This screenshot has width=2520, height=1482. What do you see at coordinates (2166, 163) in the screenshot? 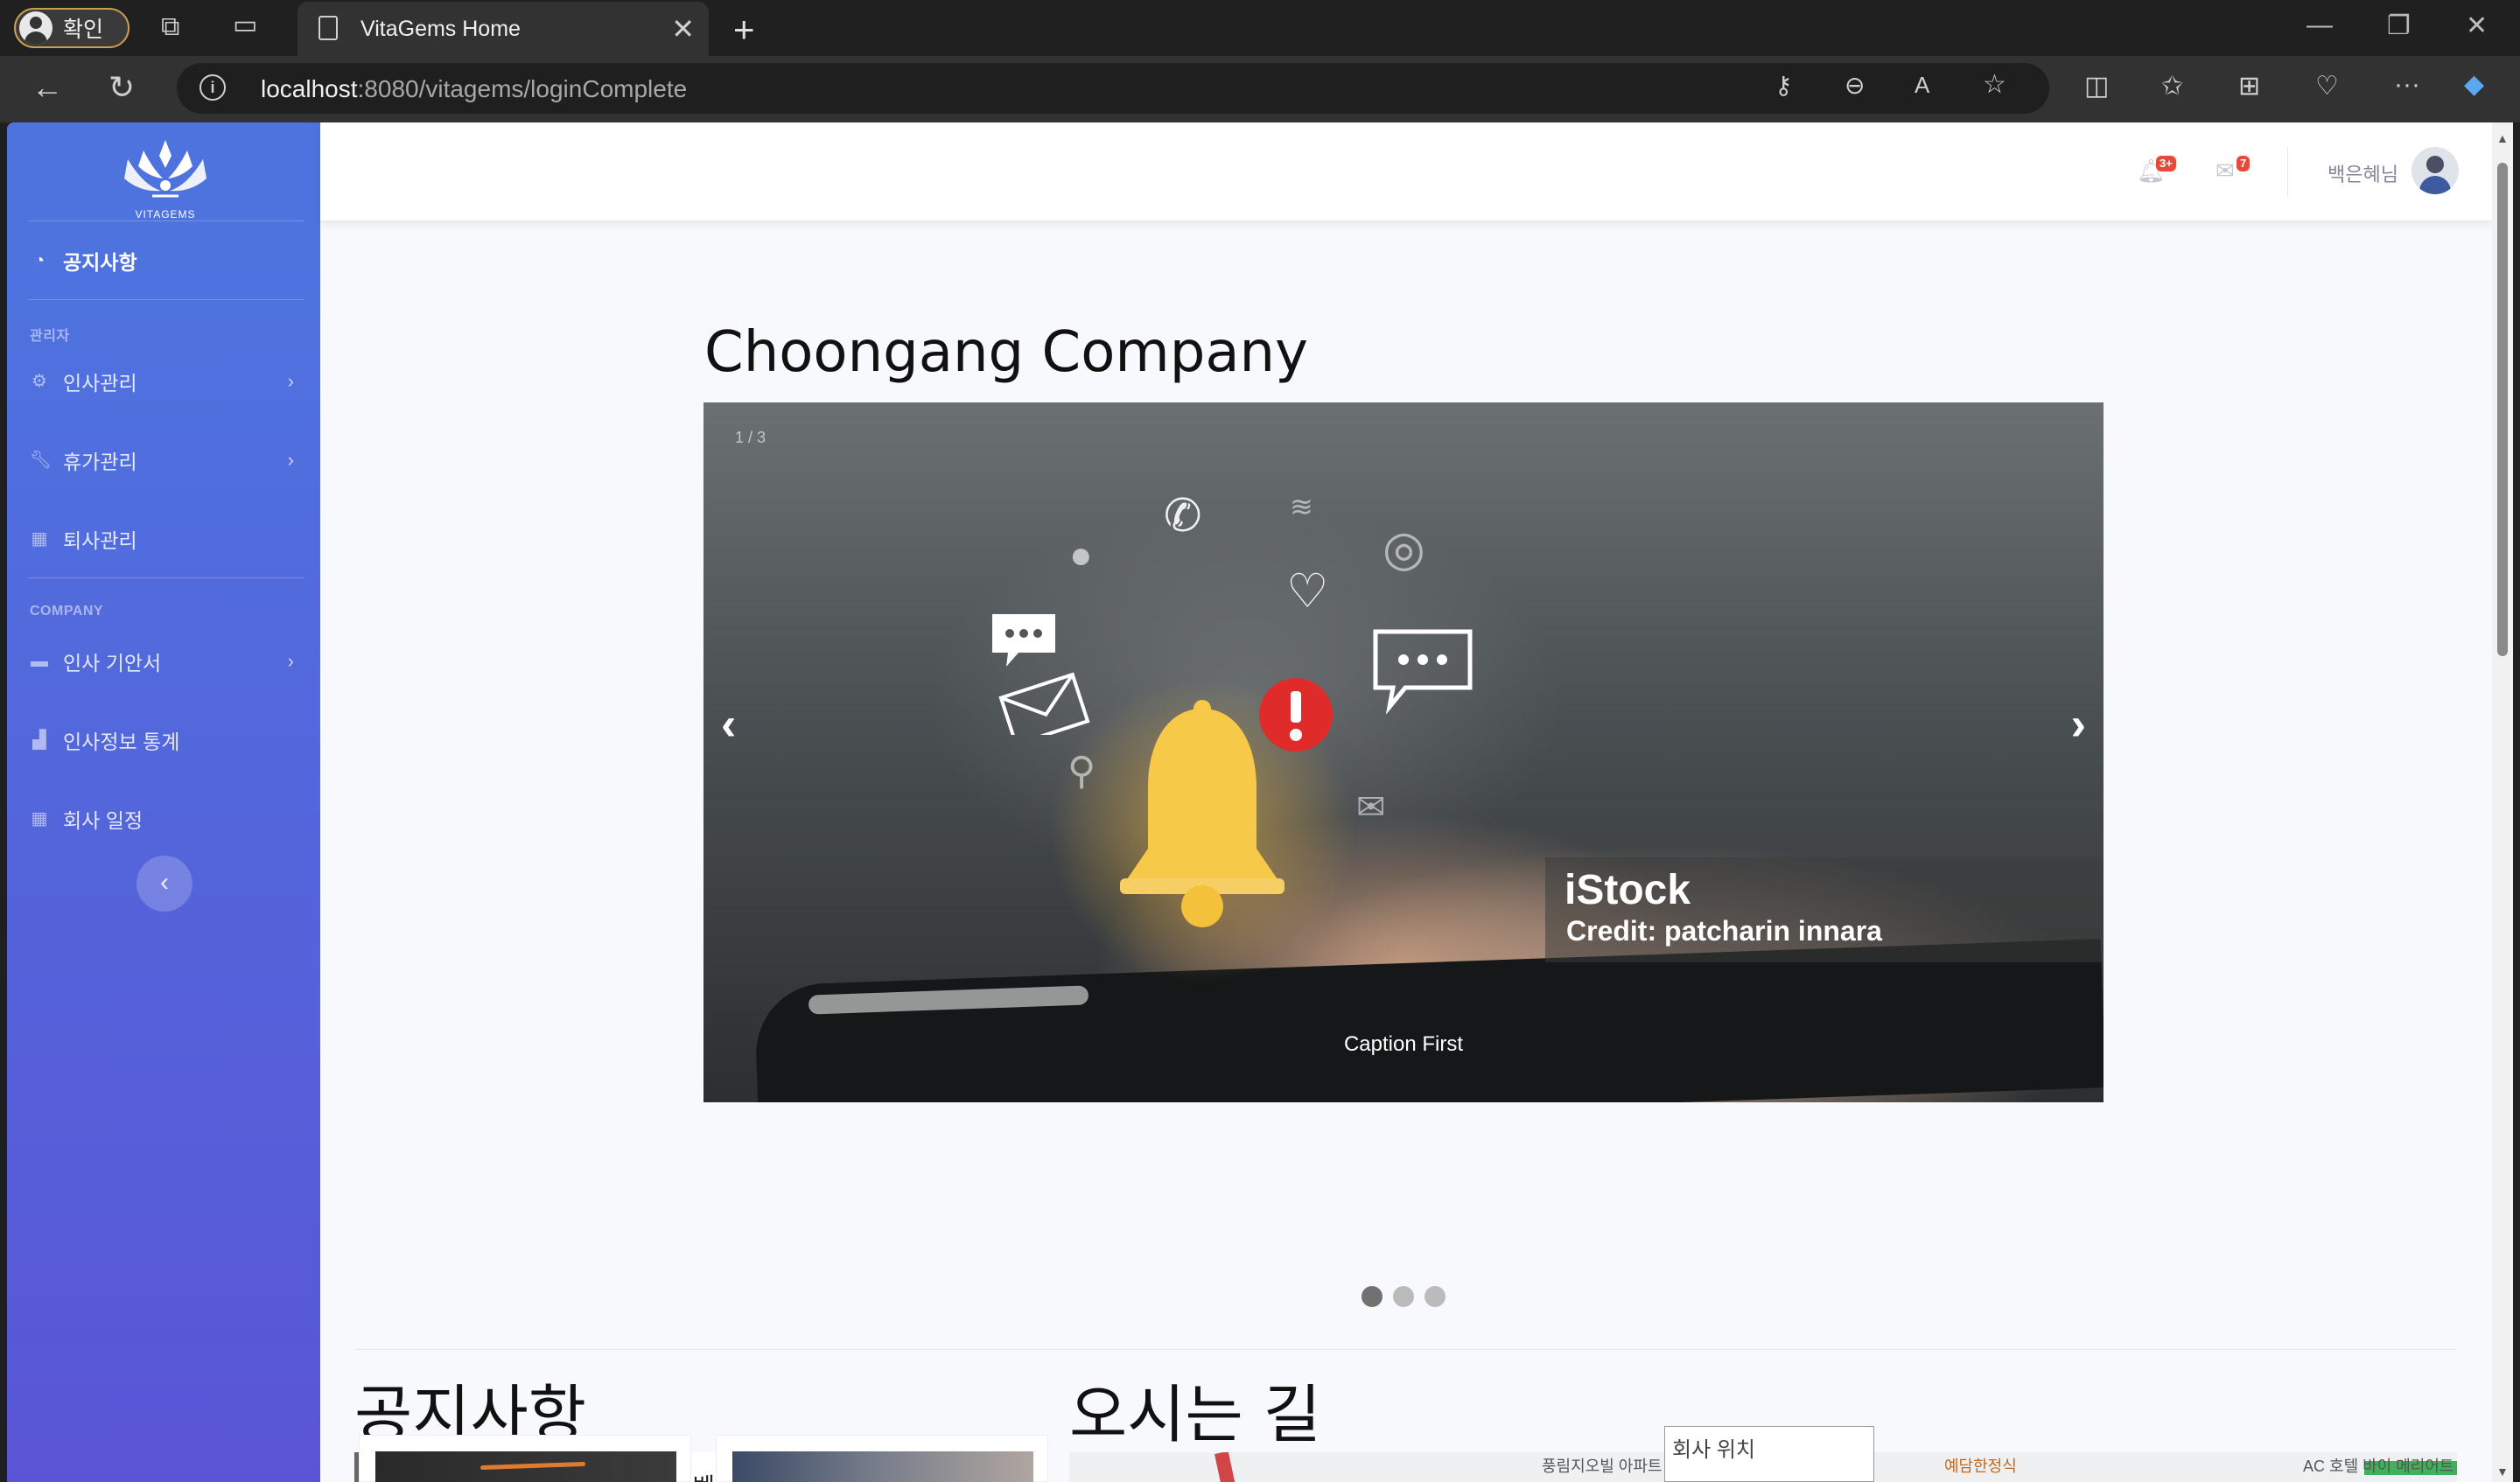
I see `alerts-badge: 3+` at bounding box center [2166, 163].